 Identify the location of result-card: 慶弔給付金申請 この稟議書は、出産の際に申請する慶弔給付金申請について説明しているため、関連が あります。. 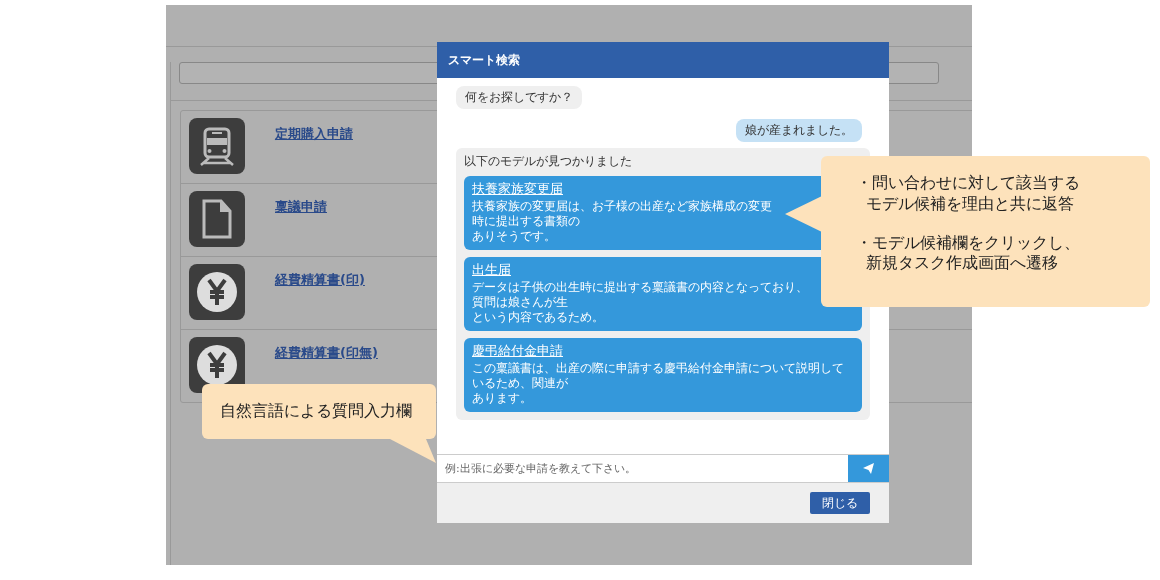
(663, 375).